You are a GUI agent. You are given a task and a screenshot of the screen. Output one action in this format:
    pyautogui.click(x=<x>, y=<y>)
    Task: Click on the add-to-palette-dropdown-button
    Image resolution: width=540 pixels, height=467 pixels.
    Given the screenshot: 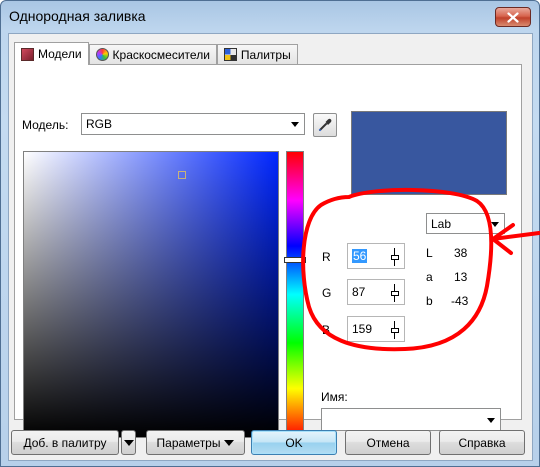 What is the action you would take?
    pyautogui.click(x=128, y=442)
    